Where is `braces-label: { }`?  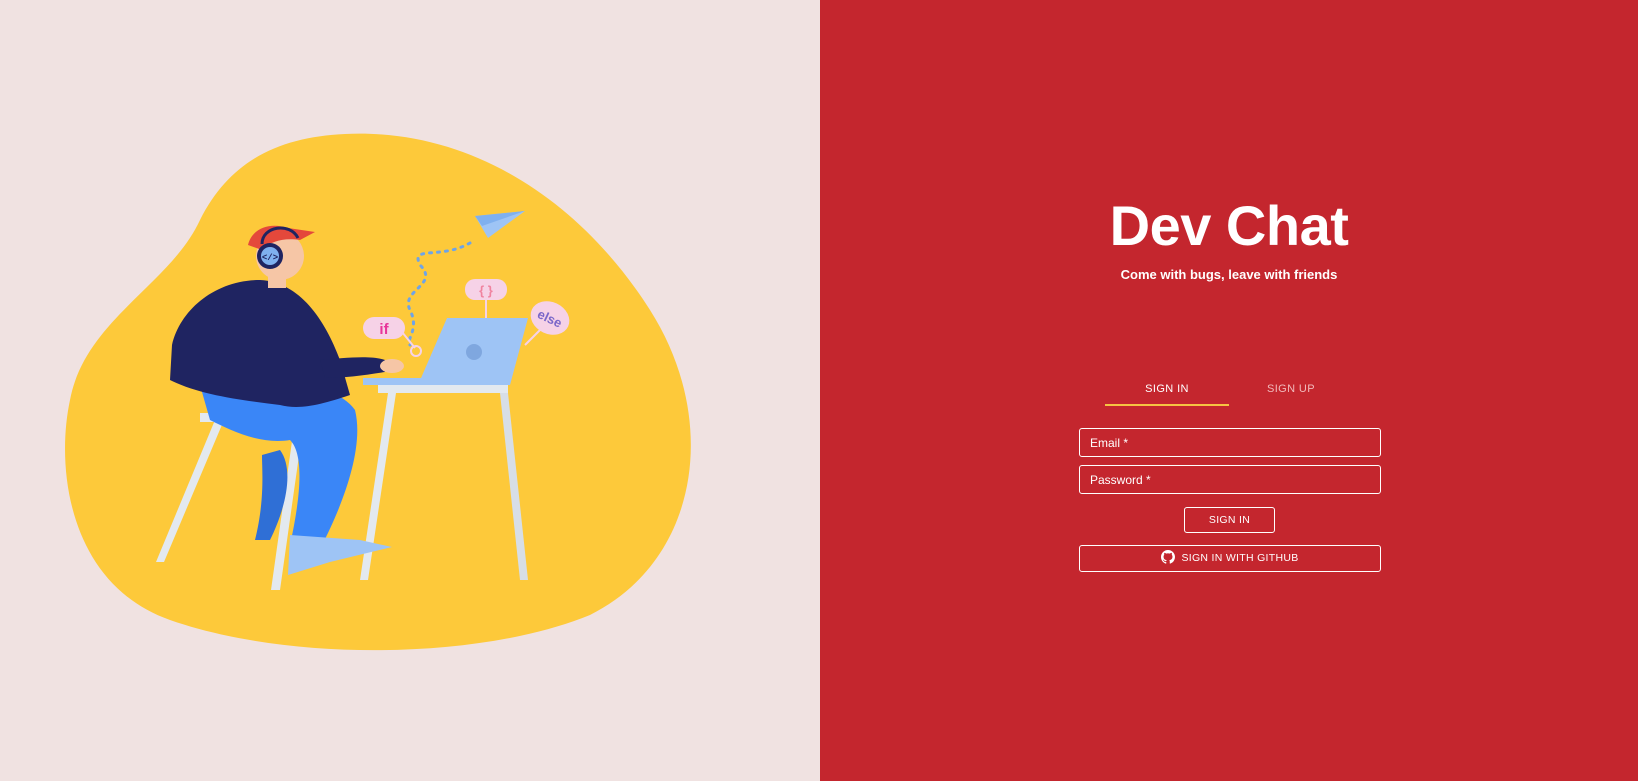
braces-label: { } is located at coordinates (486, 290).